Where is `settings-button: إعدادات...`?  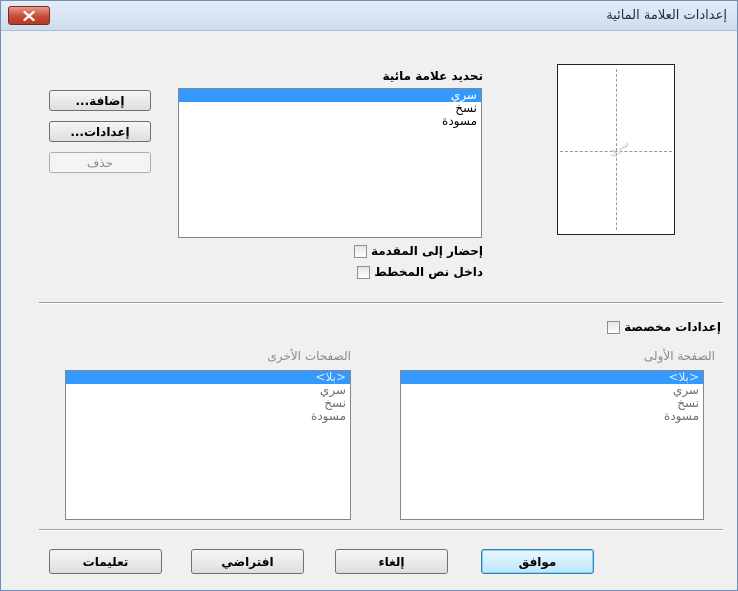 settings-button: إعدادات... is located at coordinates (100, 131).